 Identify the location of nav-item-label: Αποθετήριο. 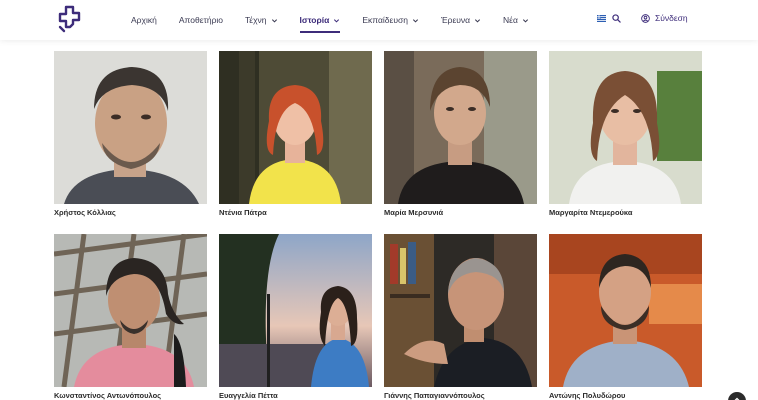
(201, 20).